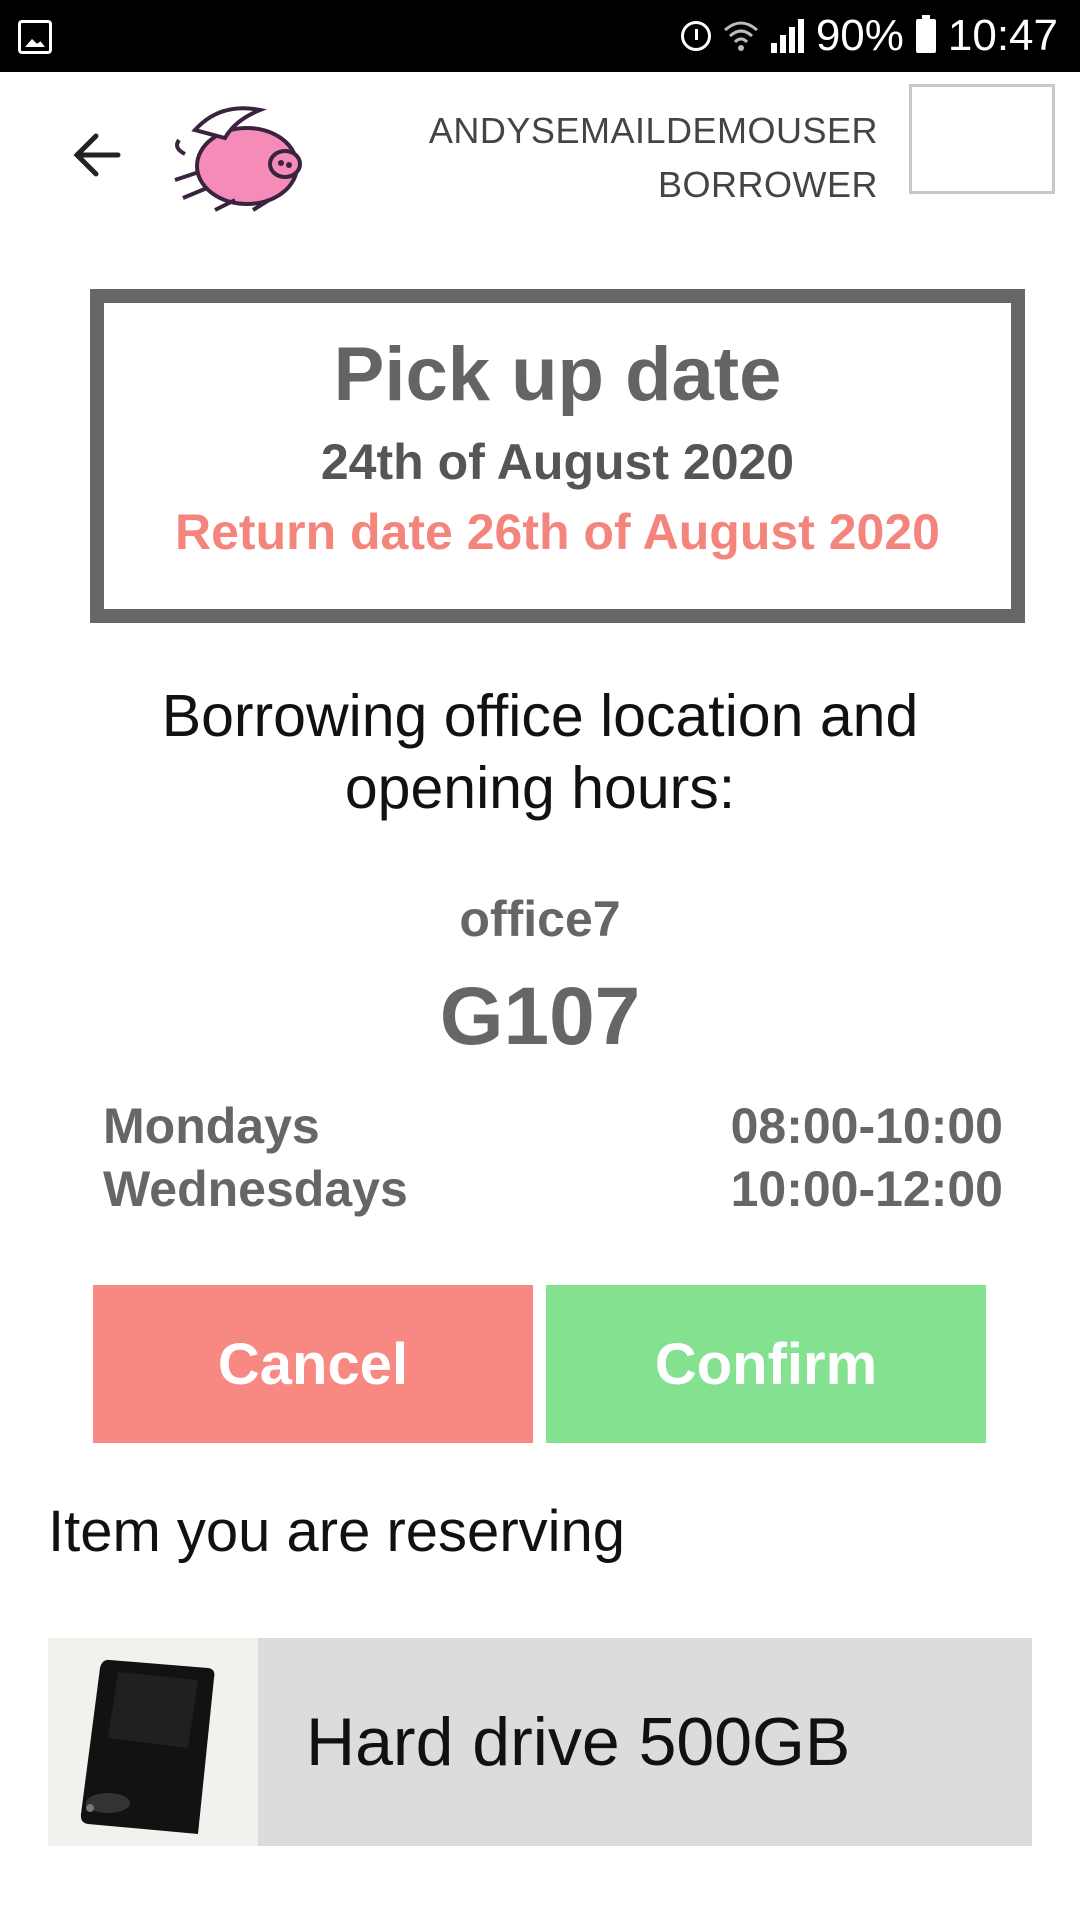 This screenshot has width=1080, height=1920. What do you see at coordinates (740, 36) in the screenshot?
I see `wifi-icon` at bounding box center [740, 36].